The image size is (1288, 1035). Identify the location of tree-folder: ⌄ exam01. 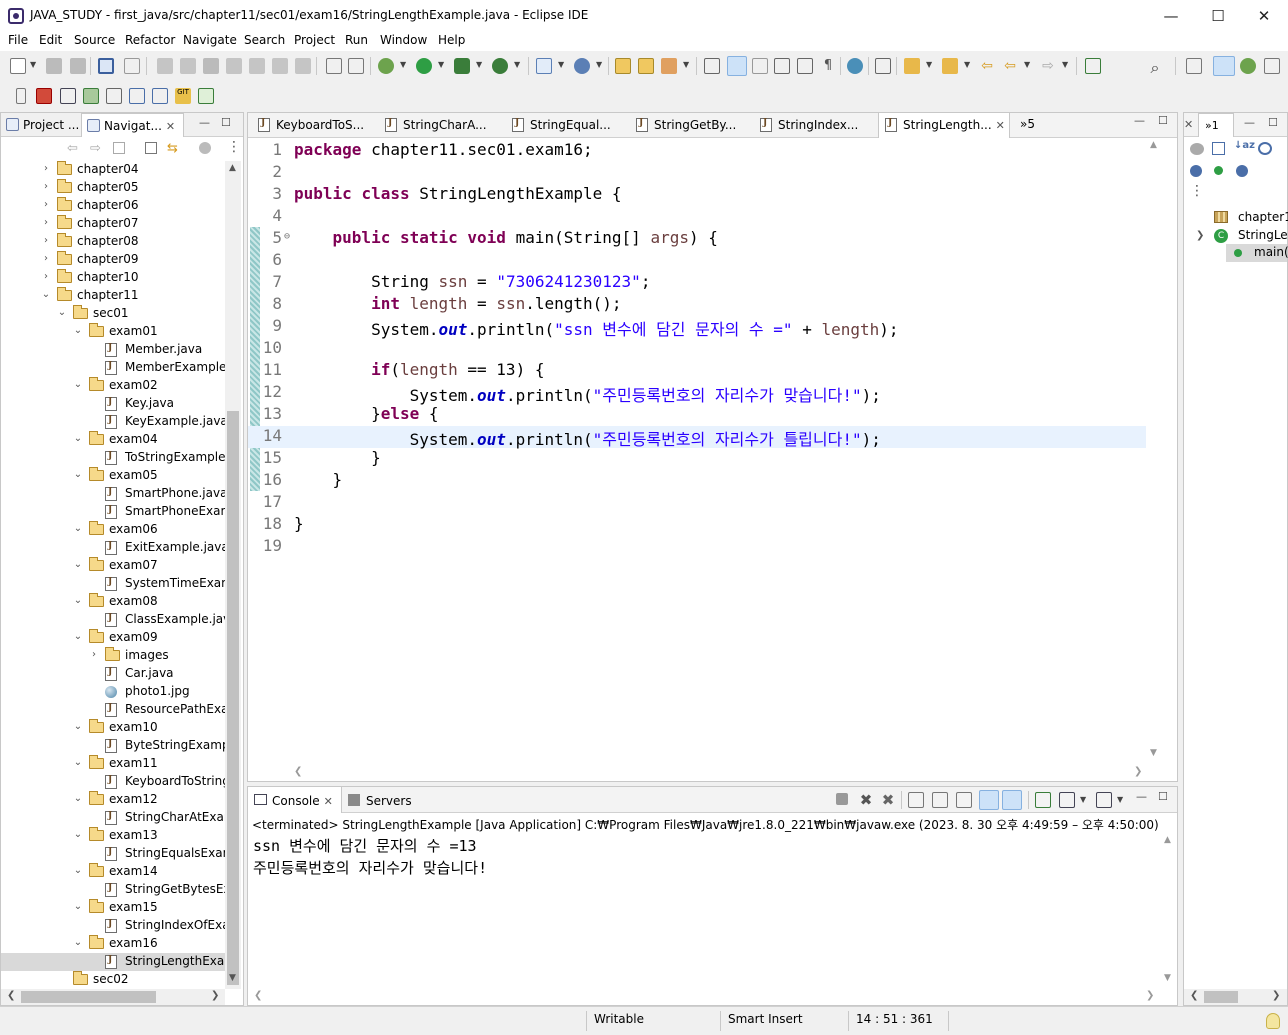
(113, 332).